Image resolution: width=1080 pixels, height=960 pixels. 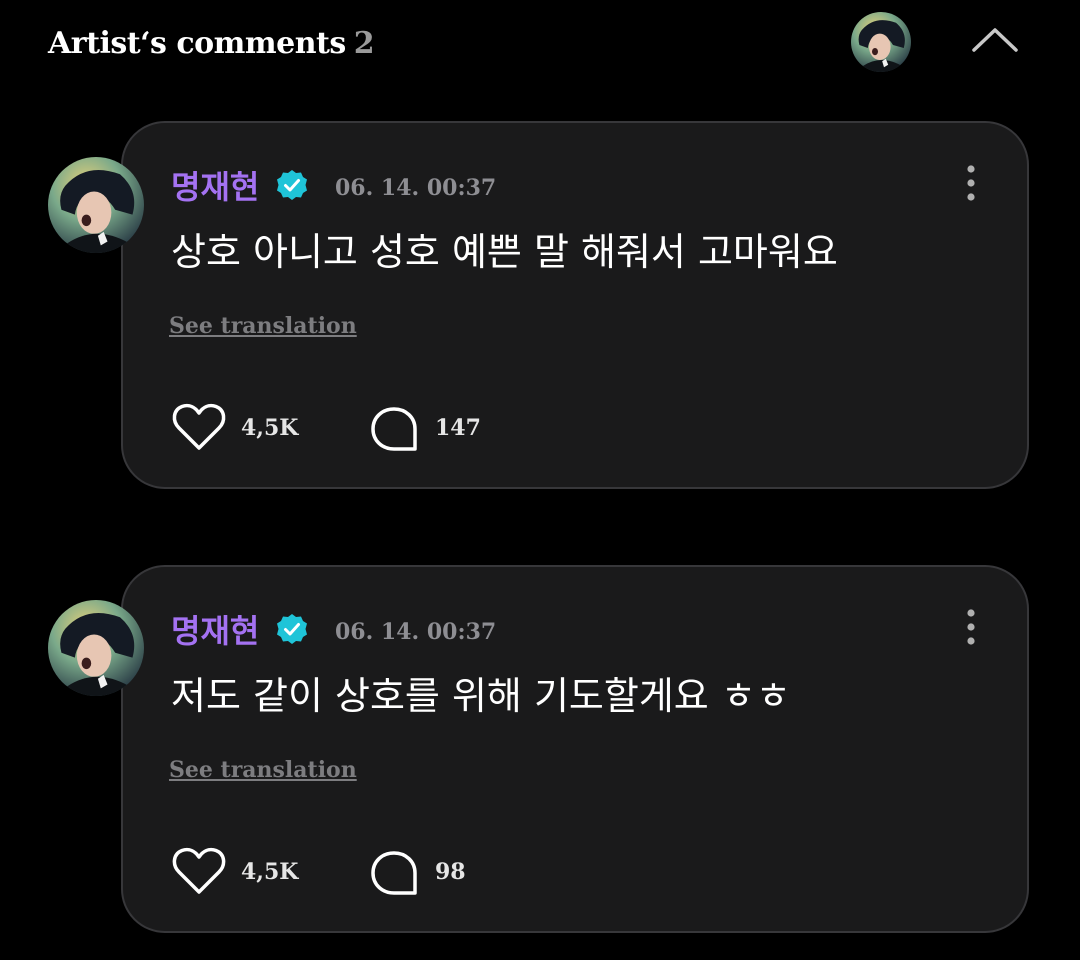 I want to click on header-avatar, so click(x=881, y=42).